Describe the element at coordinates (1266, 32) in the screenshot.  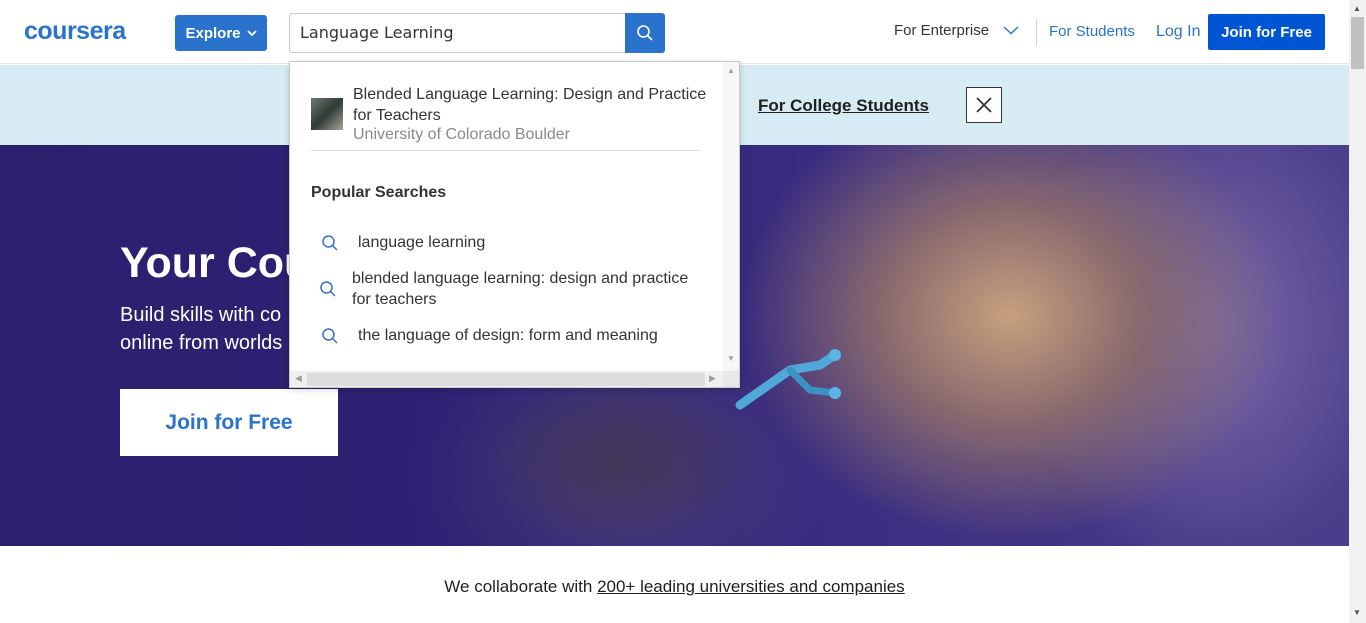
I see `join-for-free-button: Join for Free` at that location.